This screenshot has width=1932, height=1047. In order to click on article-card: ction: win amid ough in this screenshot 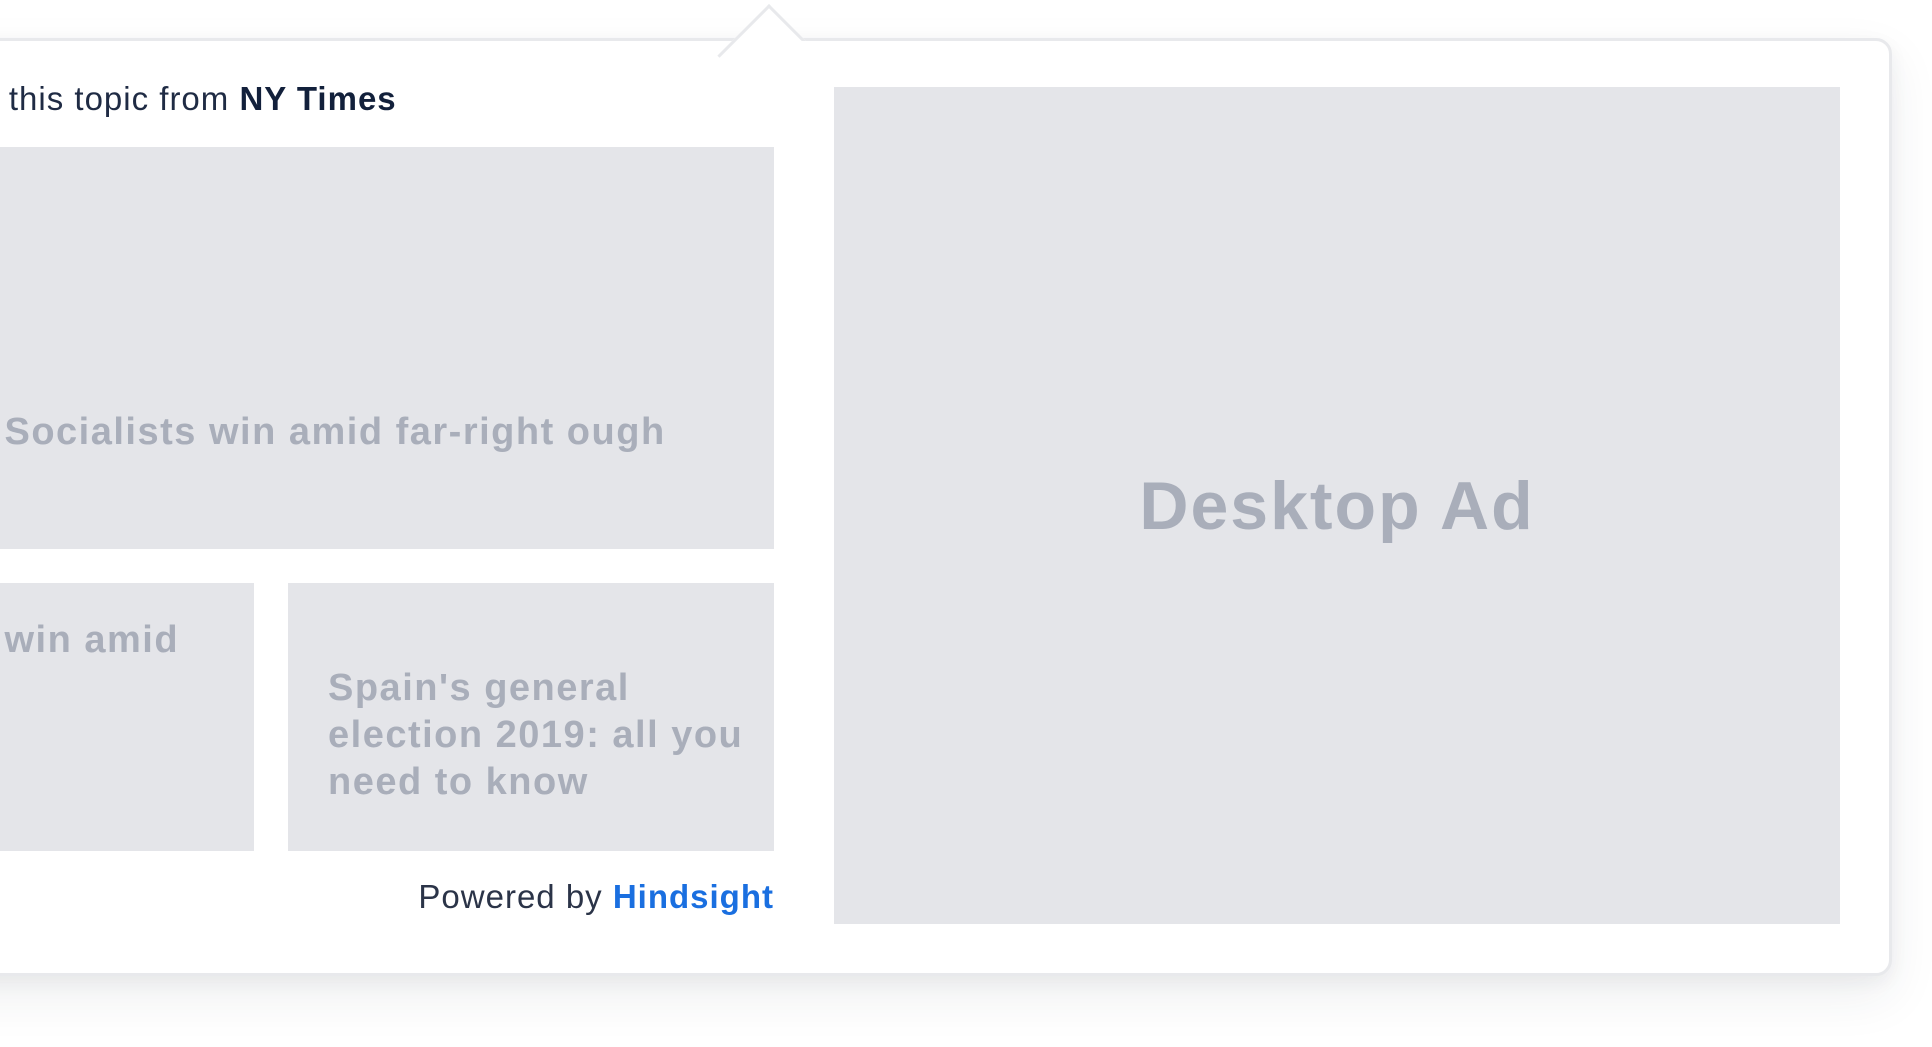, I will do `click(127, 717)`.